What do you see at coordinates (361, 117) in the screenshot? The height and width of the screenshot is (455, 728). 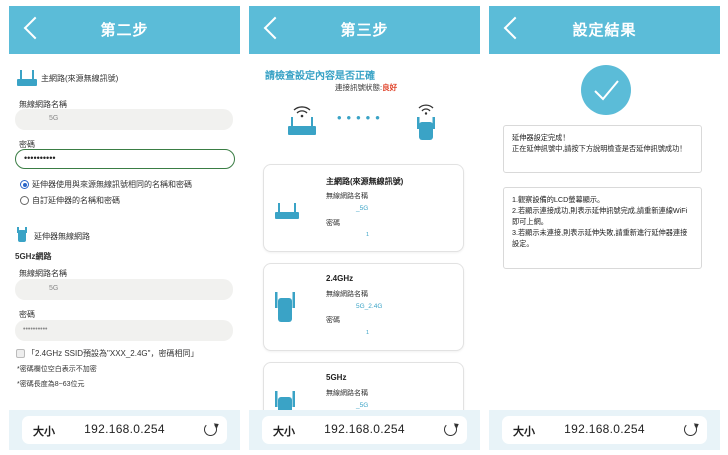 I see `connection-dots: •••••` at bounding box center [361, 117].